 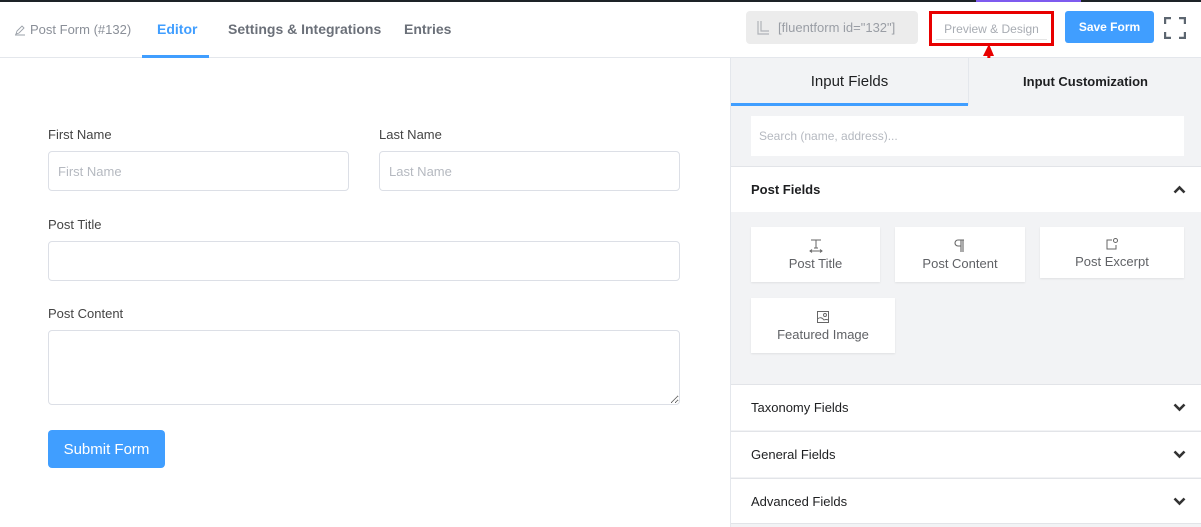 I want to click on chevron-up-icon, so click(x=1179, y=189).